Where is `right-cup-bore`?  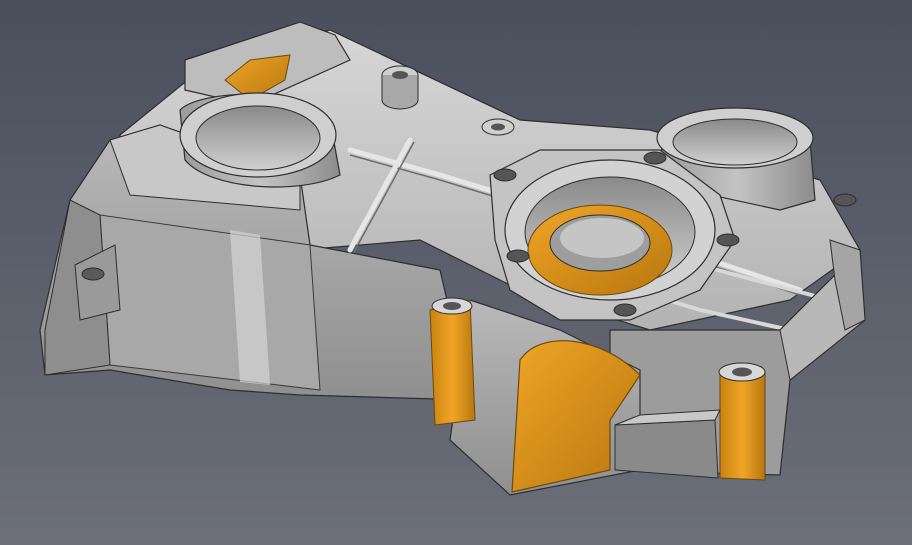
right-cup-bore is located at coordinates (735, 142).